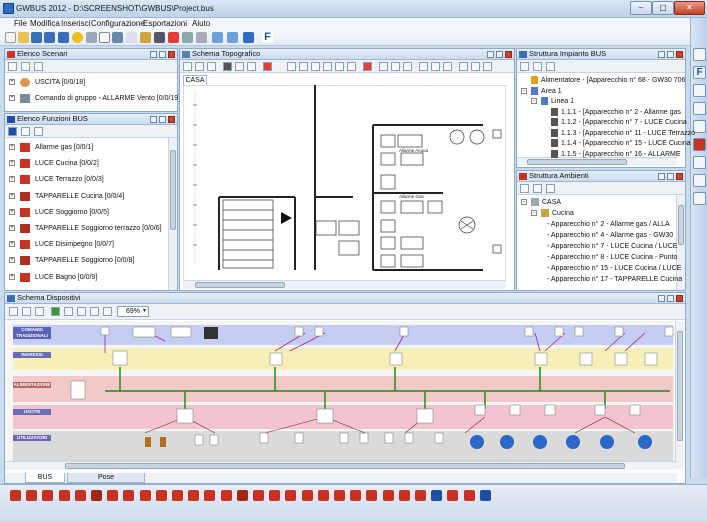 The height and width of the screenshot is (522, 707). I want to click on redo-icon, so click(232, 37).